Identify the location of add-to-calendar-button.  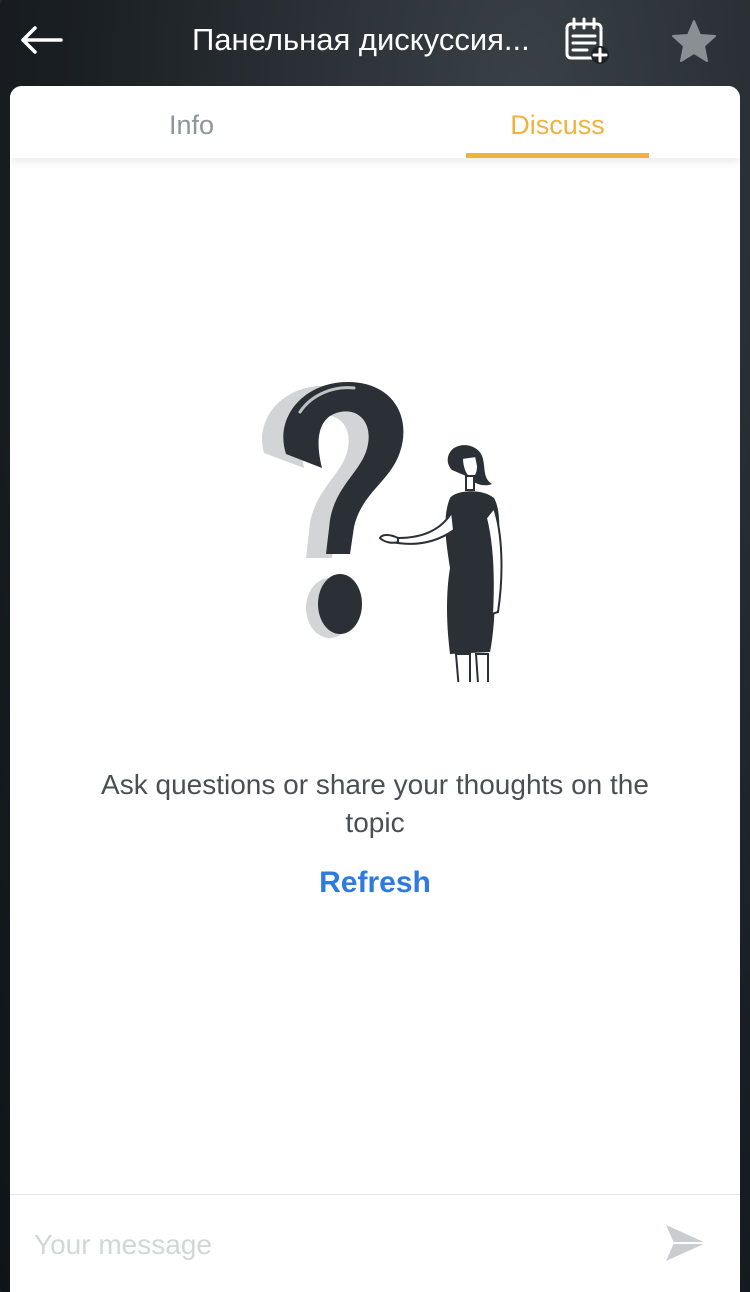
(587, 41).